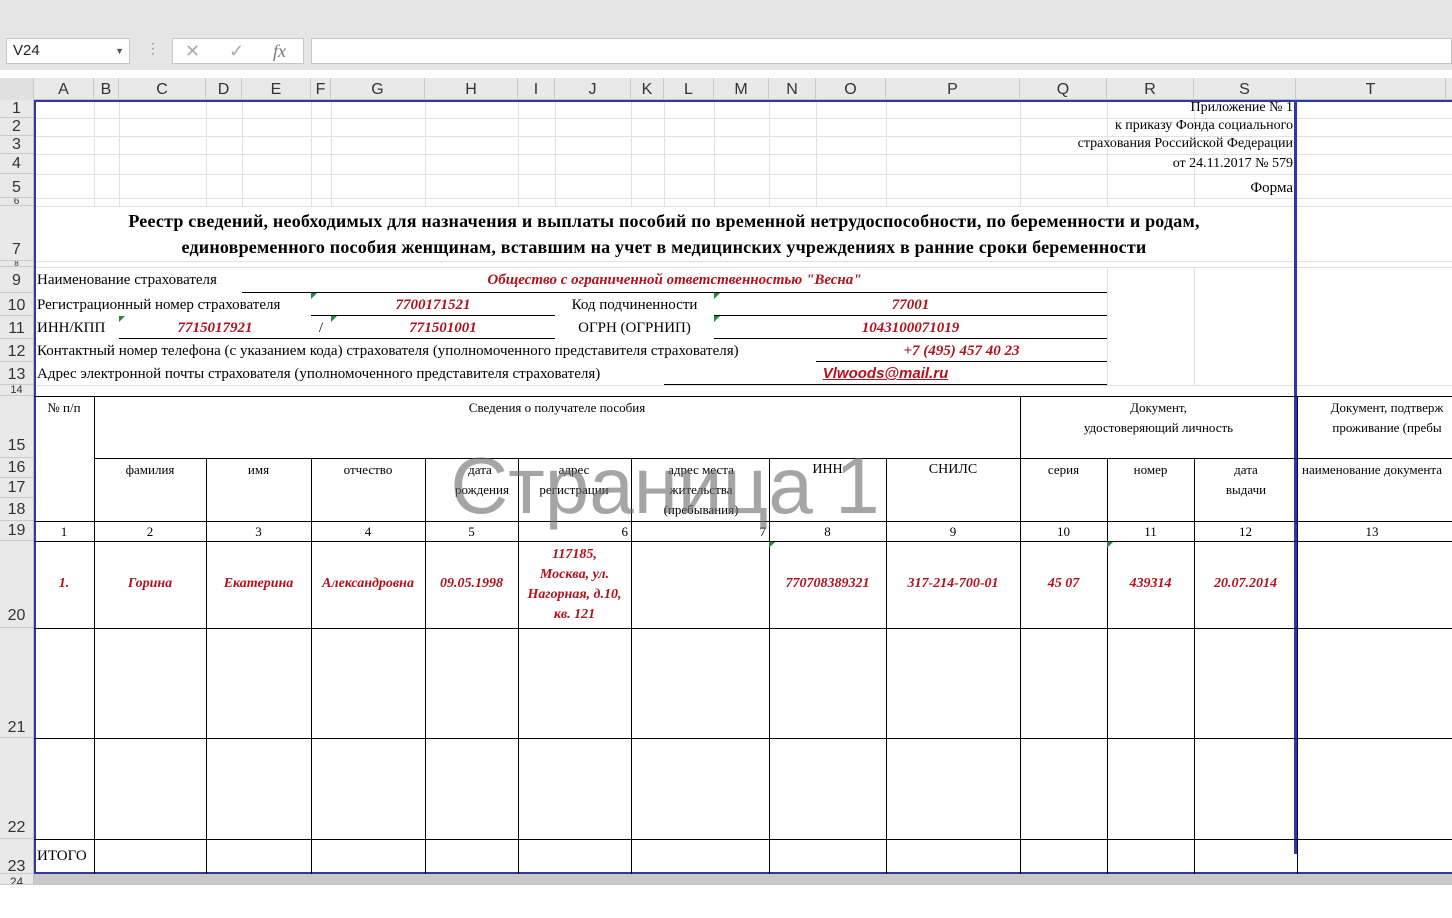  Describe the element at coordinates (16, 373) in the screenshot. I see `row-header: 13` at that location.